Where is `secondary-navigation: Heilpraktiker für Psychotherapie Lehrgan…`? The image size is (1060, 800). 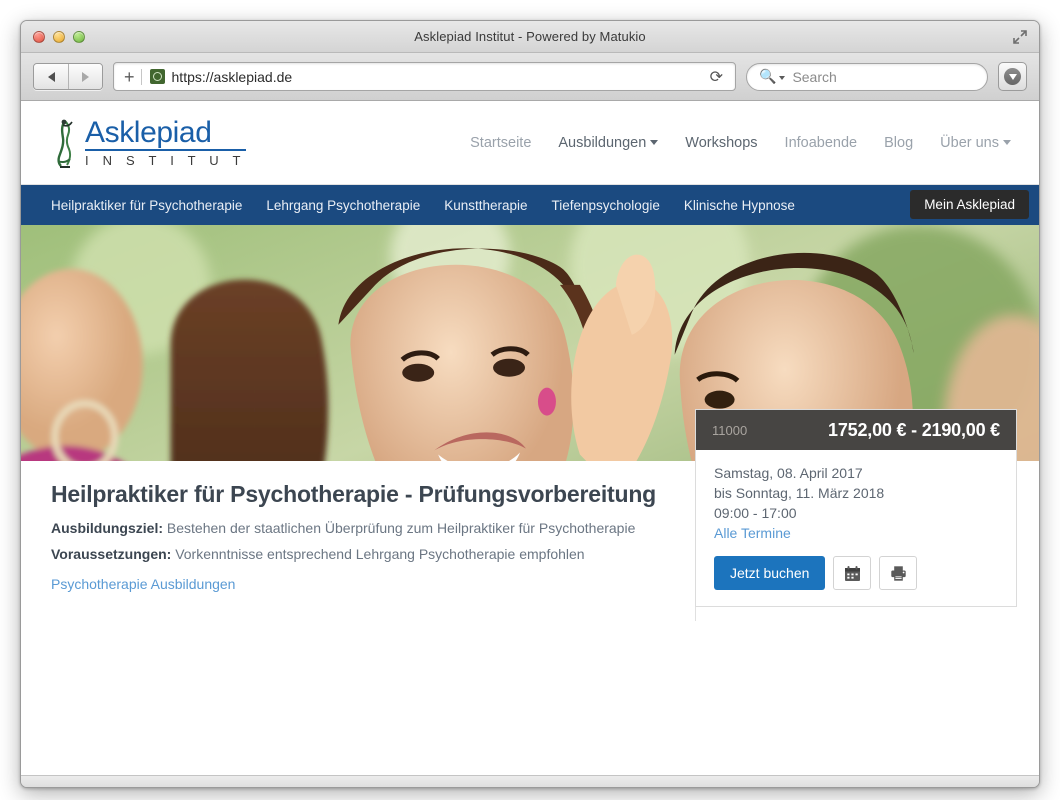 secondary-navigation: Heilpraktiker für Psychotherapie Lehrgan… is located at coordinates (530, 205).